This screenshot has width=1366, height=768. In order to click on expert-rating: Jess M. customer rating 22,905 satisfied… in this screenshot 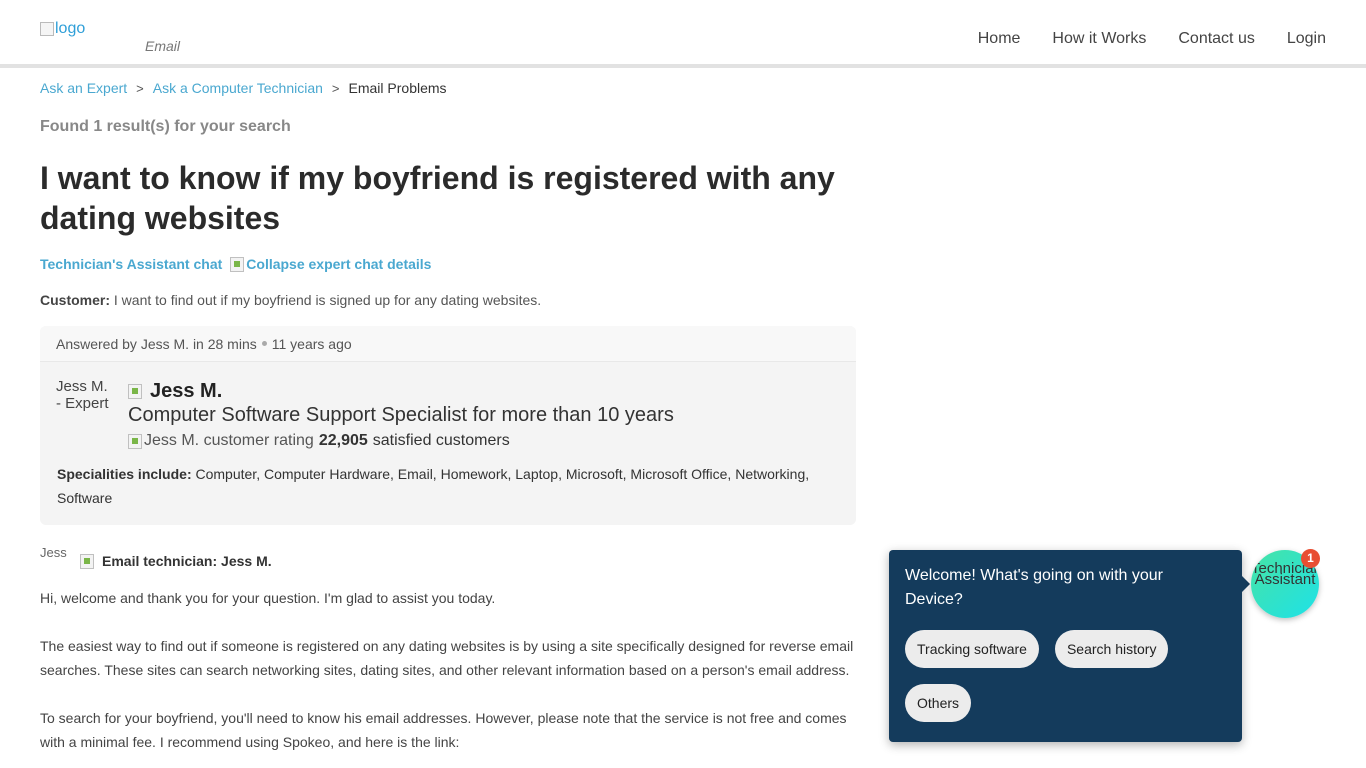, I will do `click(319, 441)`.